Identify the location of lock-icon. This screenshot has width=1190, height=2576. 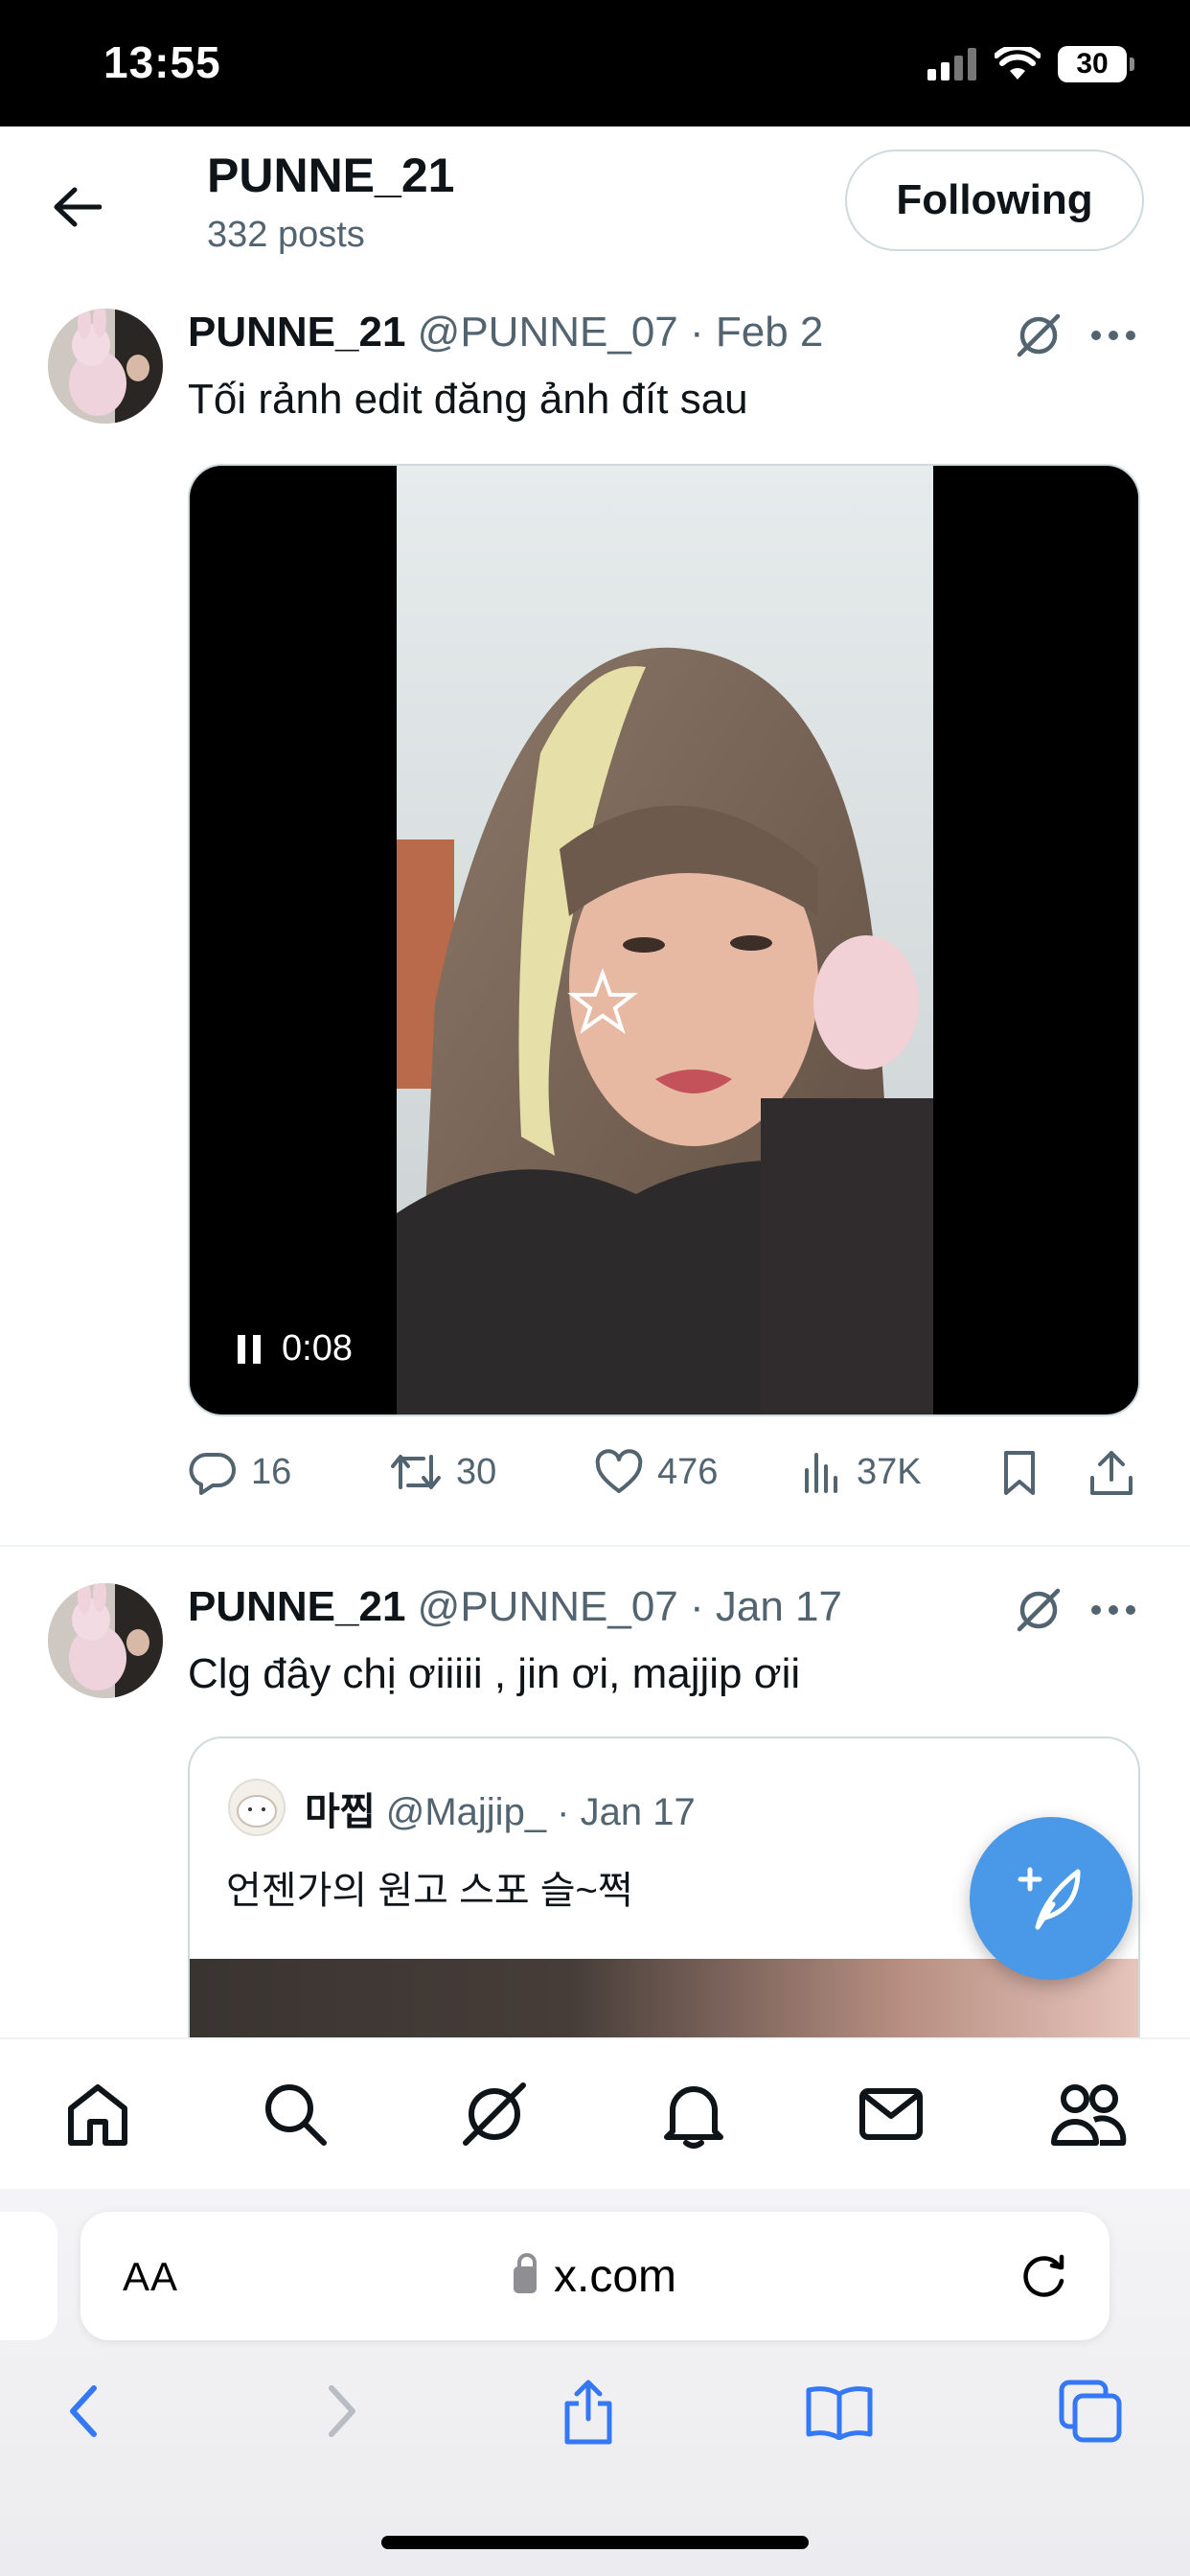
(525, 2273).